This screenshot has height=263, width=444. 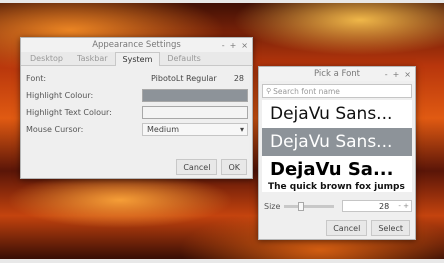 I want to click on tab-taskbar: Taskbar, so click(x=92, y=58).